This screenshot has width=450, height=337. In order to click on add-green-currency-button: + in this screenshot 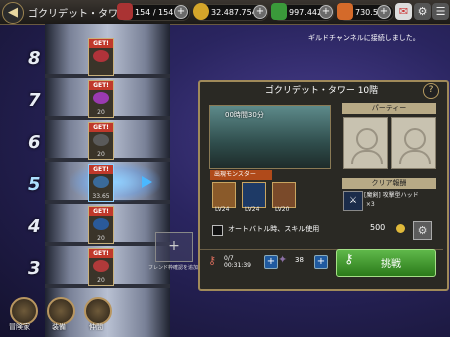, I will do `click(326, 12)`.